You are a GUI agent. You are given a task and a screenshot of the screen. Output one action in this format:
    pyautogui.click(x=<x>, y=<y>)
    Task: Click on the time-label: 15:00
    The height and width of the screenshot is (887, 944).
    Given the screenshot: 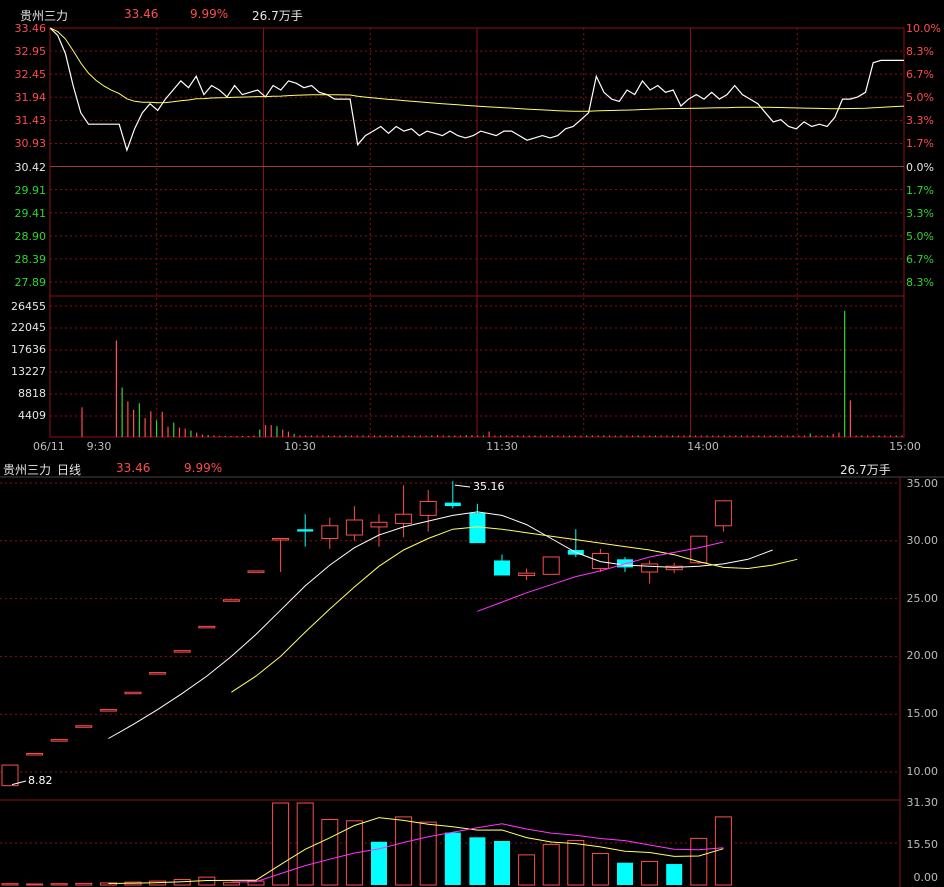 What is the action you would take?
    pyautogui.click(x=905, y=446)
    